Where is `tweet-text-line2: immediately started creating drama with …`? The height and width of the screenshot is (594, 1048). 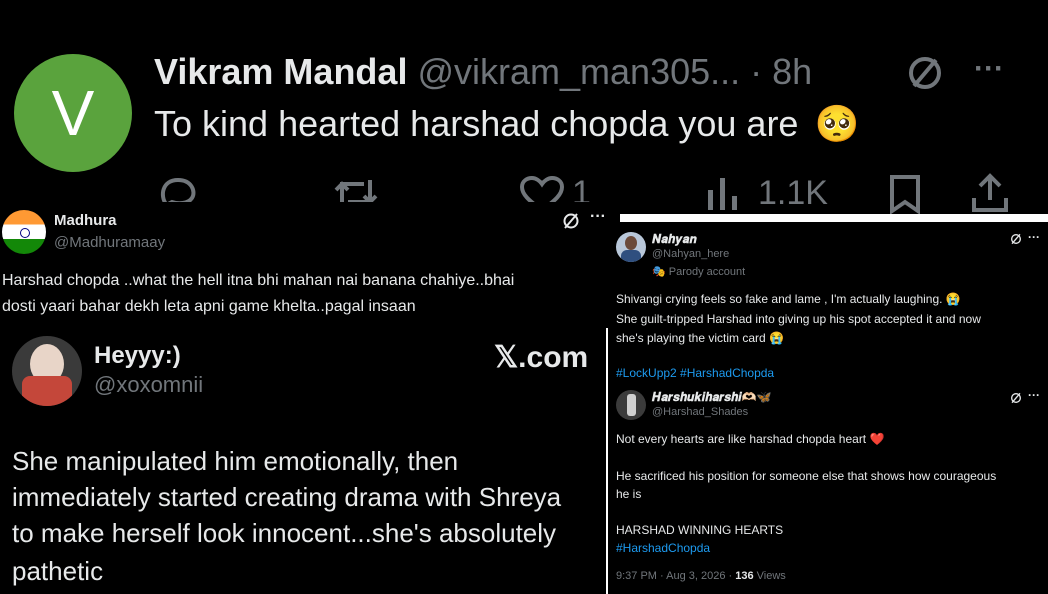
tweet-text-line2: immediately started creating drama with … is located at coordinates (287, 497).